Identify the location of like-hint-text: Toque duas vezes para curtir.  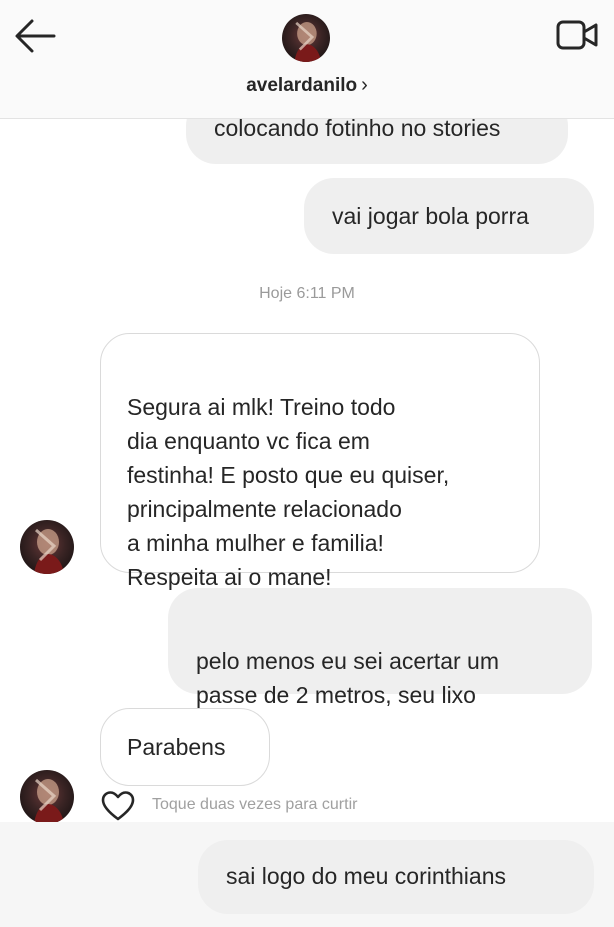
(255, 804).